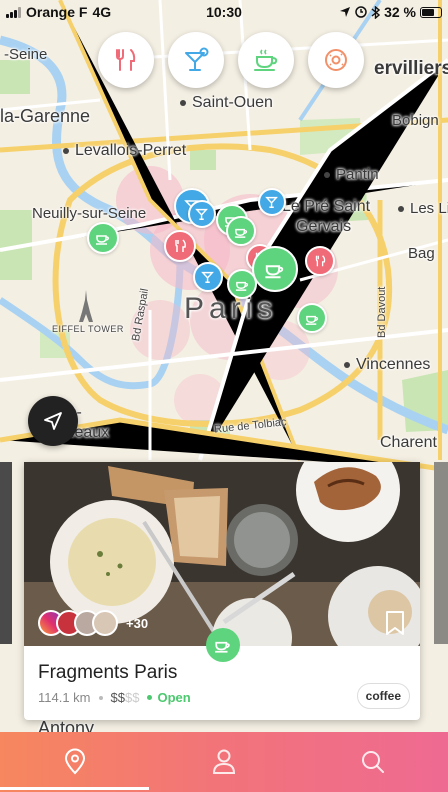 This screenshot has height=792, width=448. Describe the element at coordinates (421, 253) in the screenshot. I see `map-label-bagnolet: Bag` at that location.